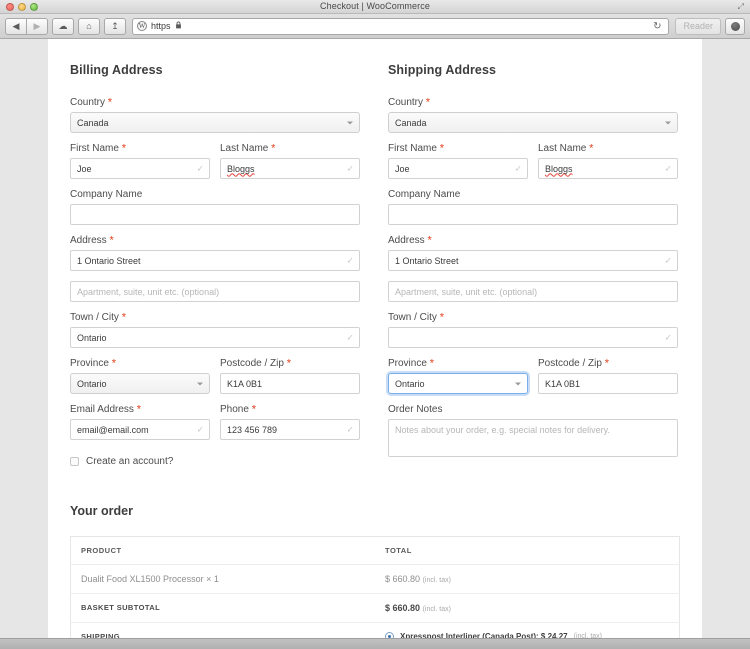 This screenshot has height=649, width=750. I want to click on url-text: https, so click(161, 26).